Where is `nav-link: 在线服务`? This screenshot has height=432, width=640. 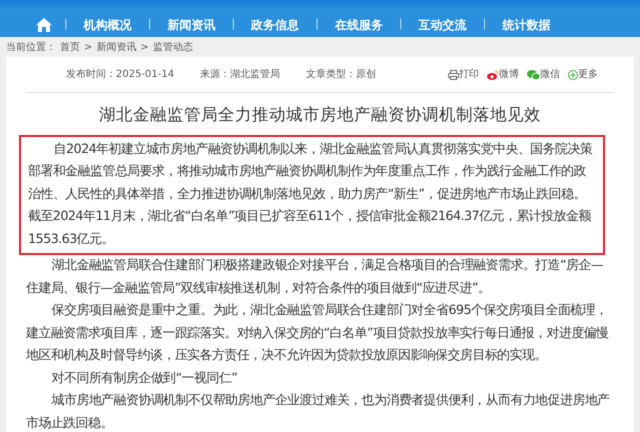 nav-link: 在线服务 is located at coordinates (358, 25).